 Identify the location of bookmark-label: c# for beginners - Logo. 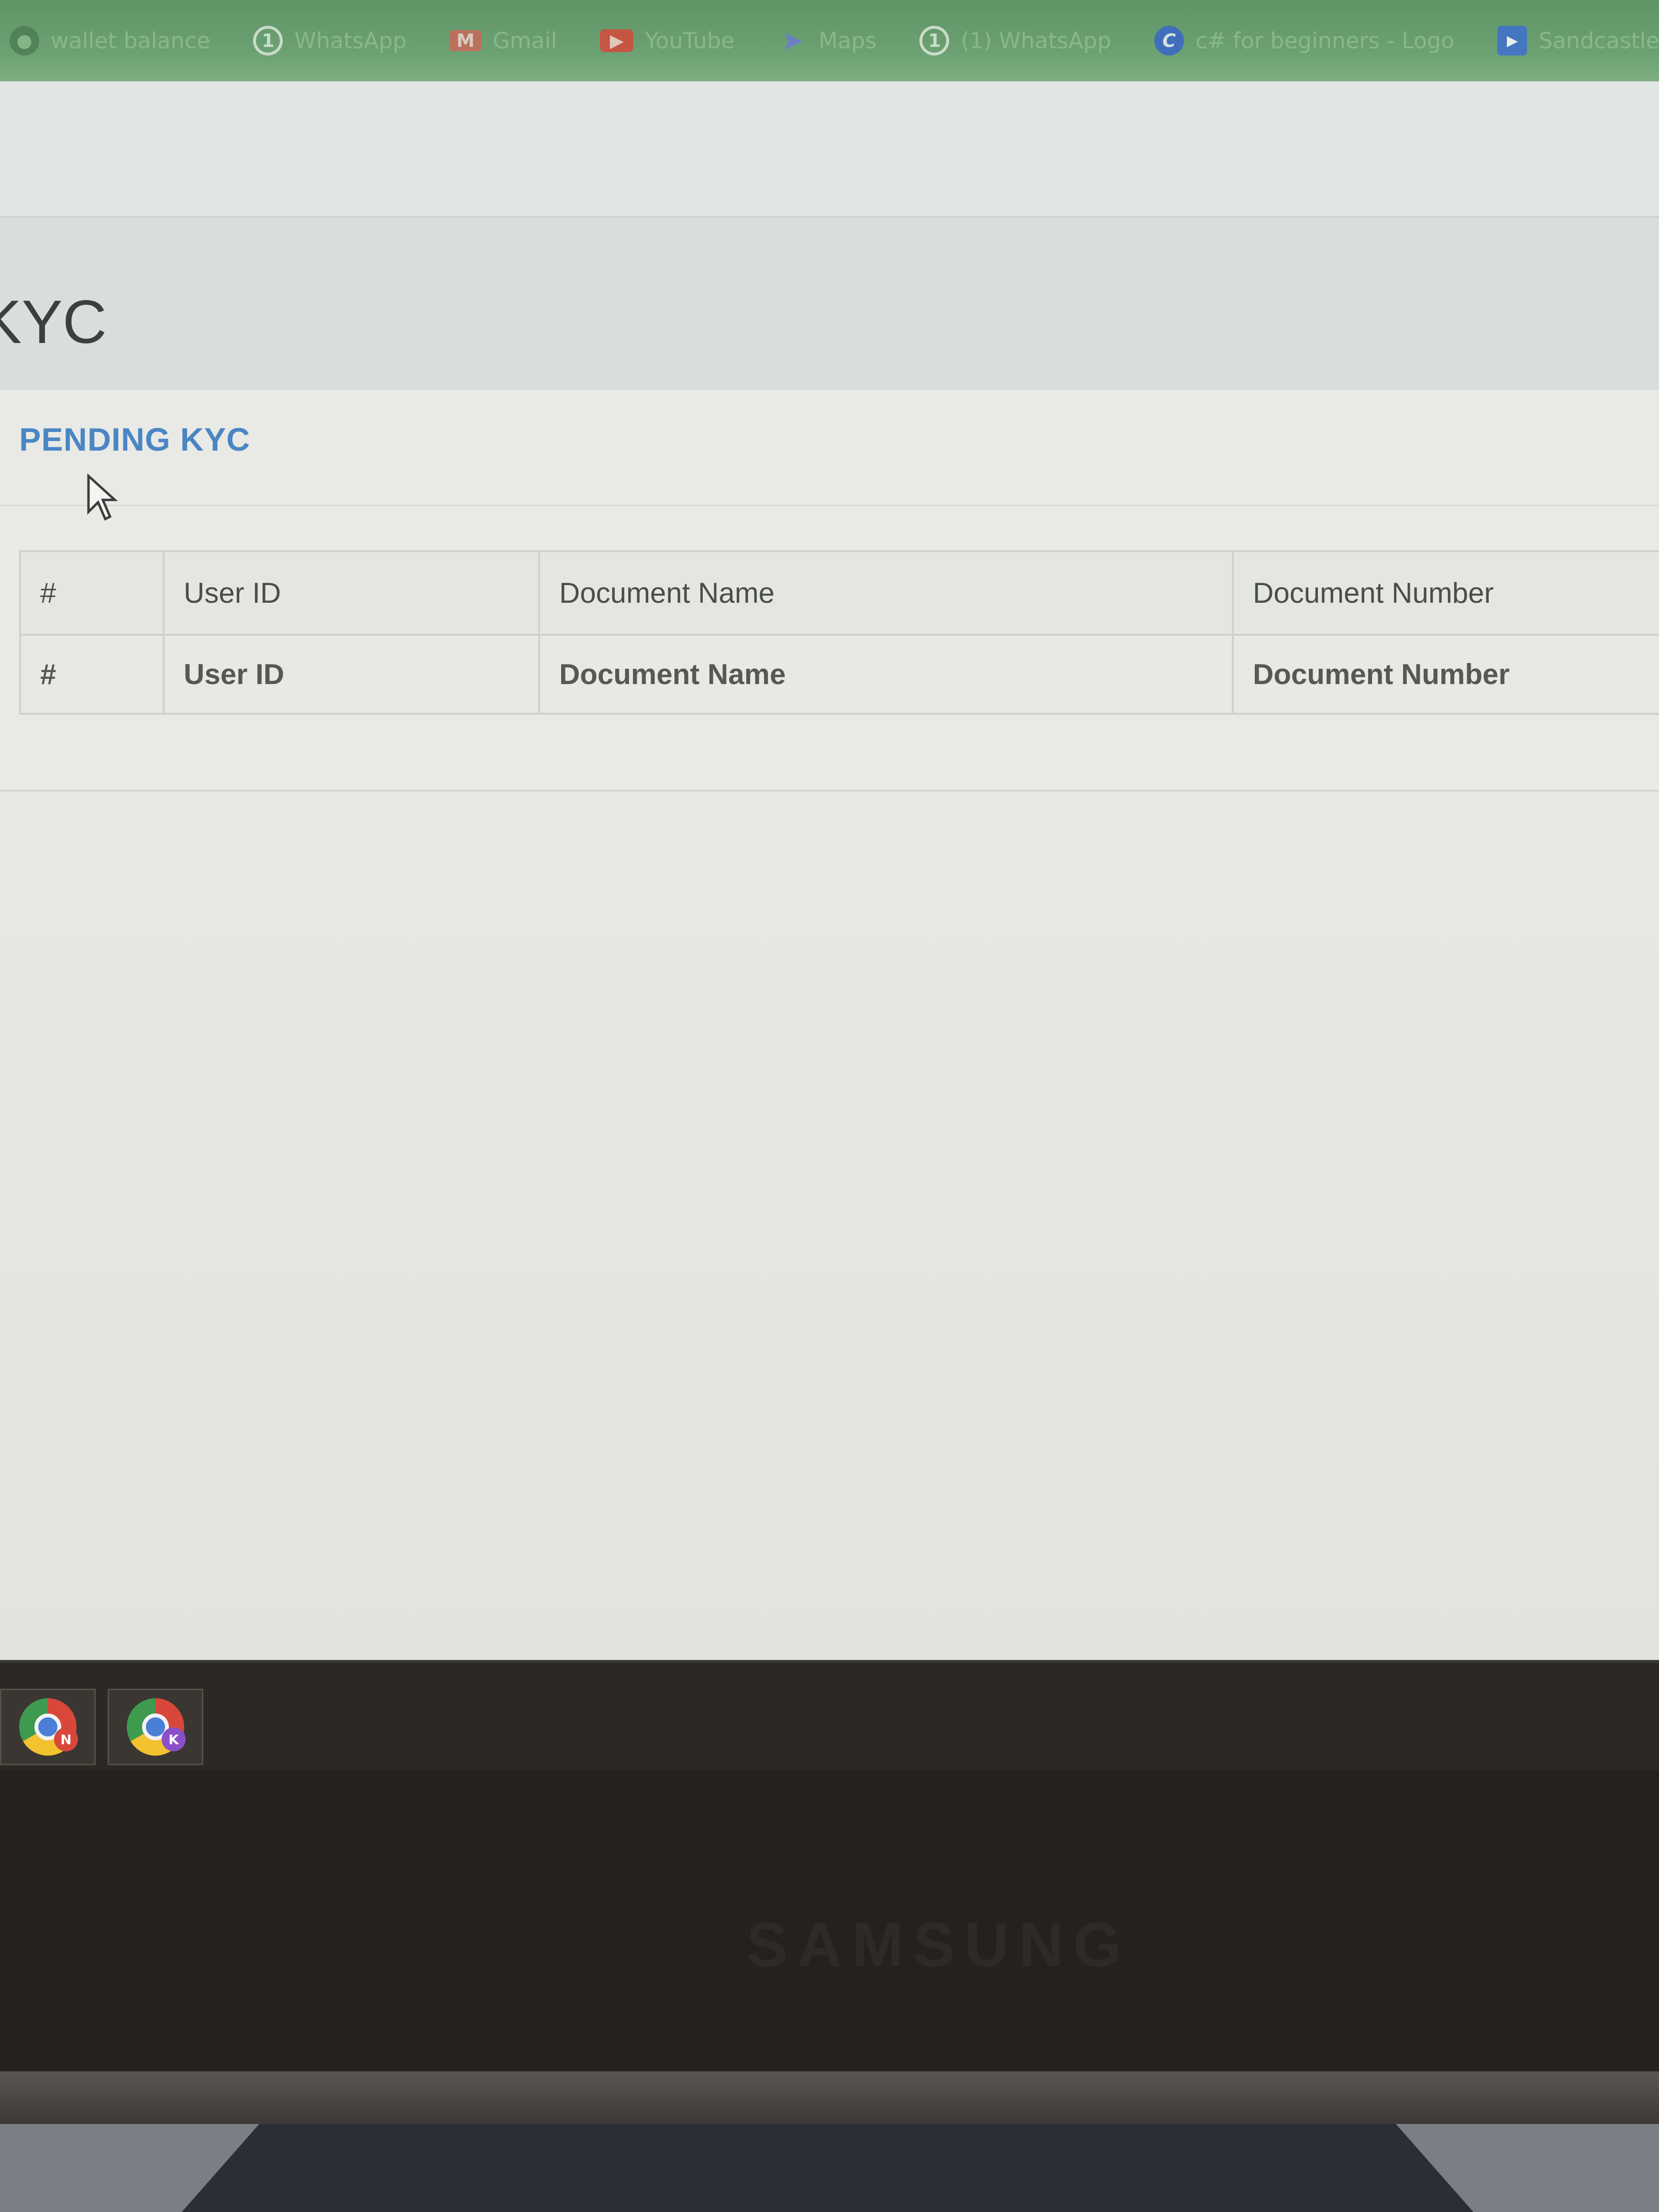
(1325, 41).